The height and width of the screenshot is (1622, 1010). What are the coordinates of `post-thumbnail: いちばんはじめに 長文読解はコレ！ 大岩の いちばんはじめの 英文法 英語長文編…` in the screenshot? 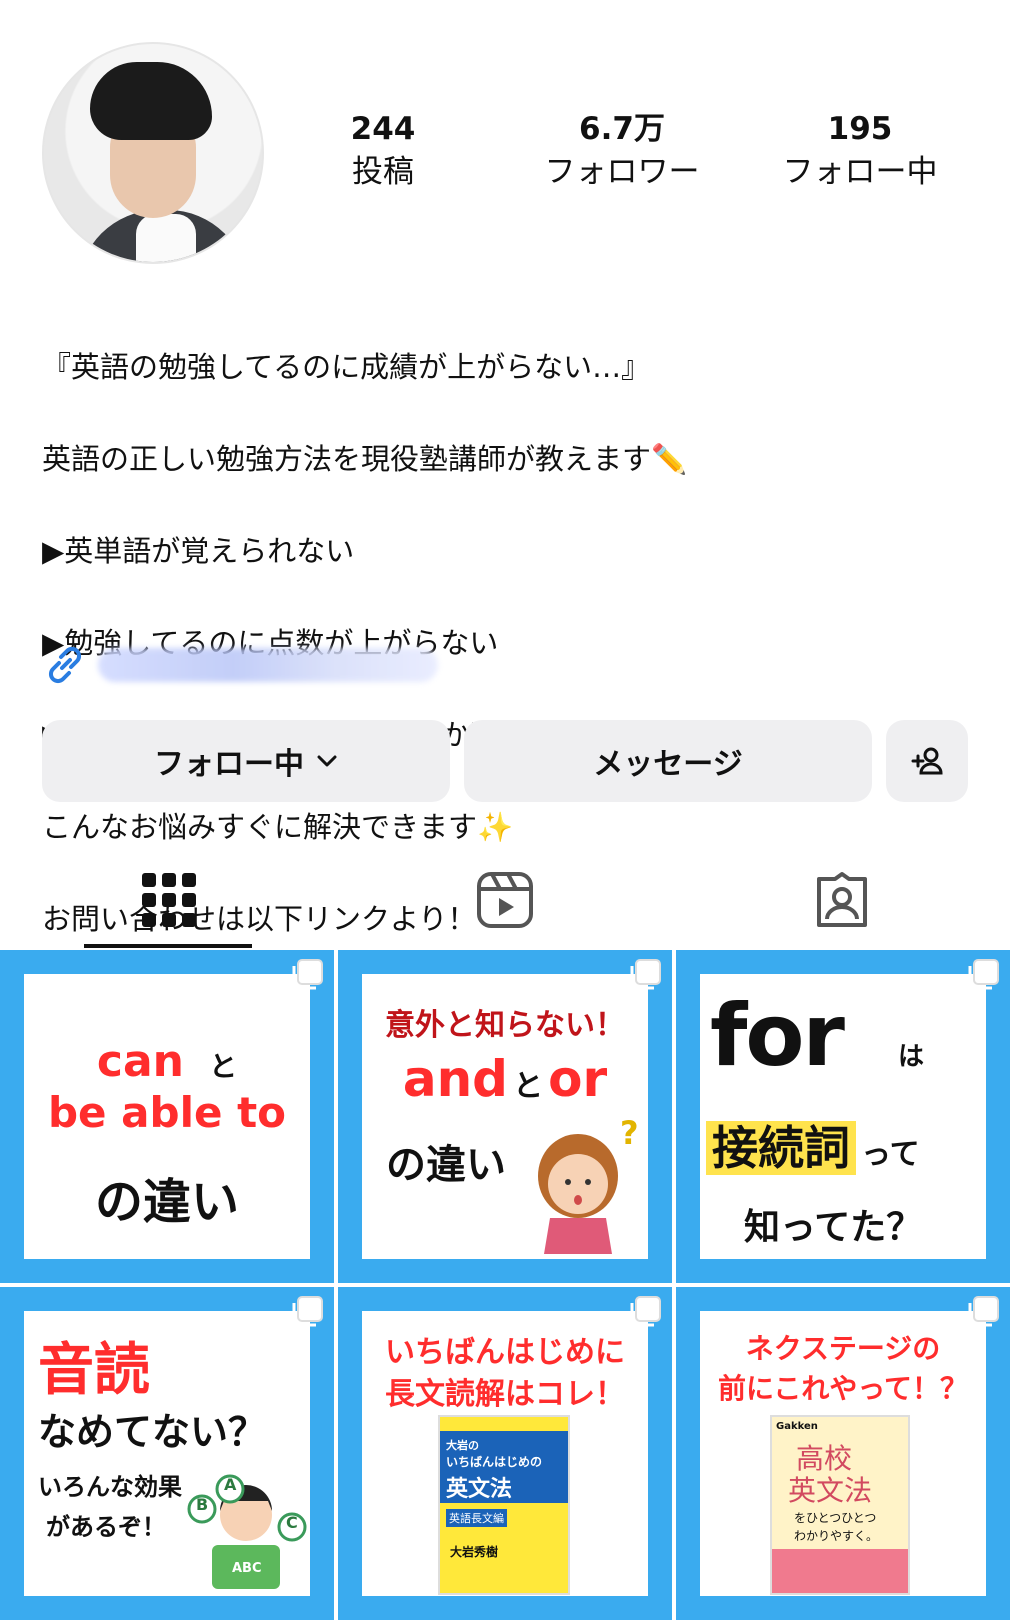 It's located at (505, 1453).